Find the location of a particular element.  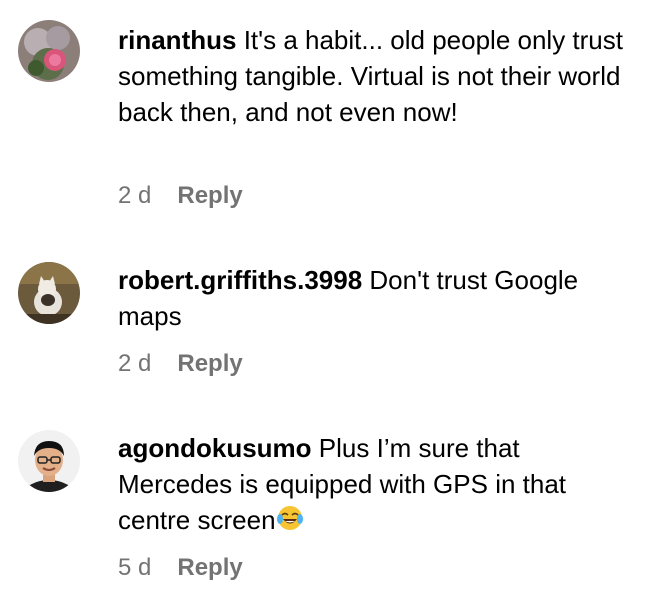

comment-meta: 5 d Reply is located at coordinates (180, 568).